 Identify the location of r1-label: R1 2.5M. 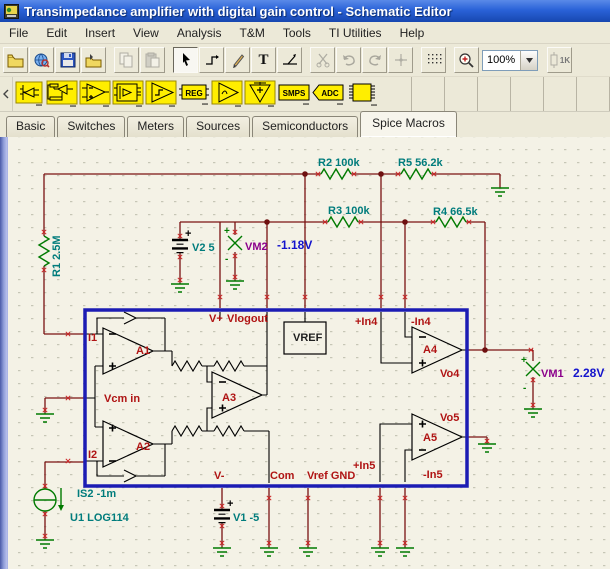
(57, 256).